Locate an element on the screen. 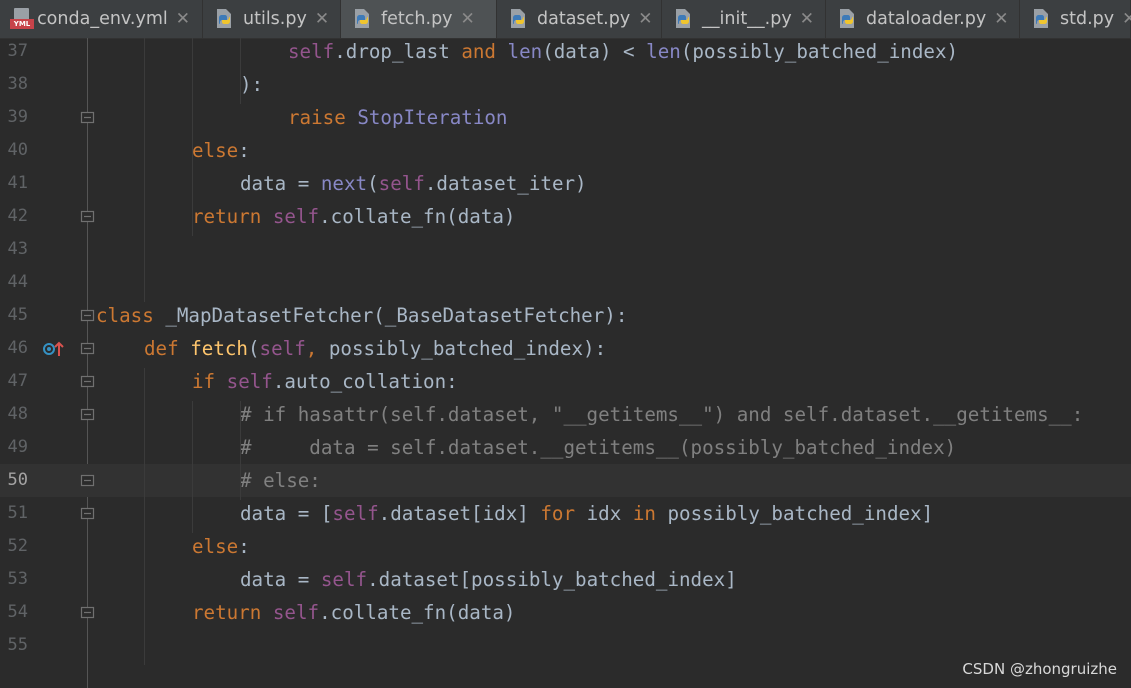 This screenshot has height=688, width=1131. python-file-icon is located at coordinates (362, 18).